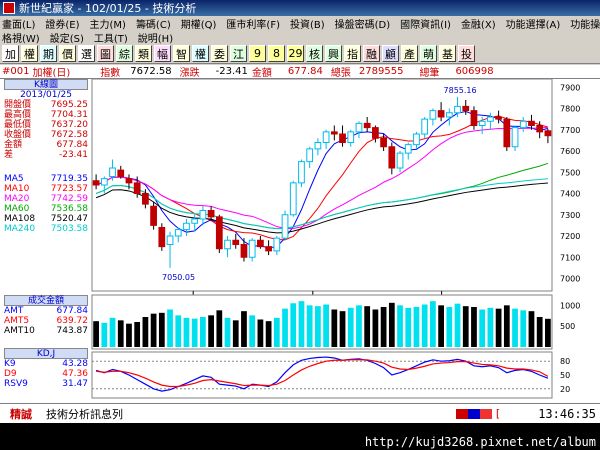 Image resolution: width=600 pixels, height=450 pixels. What do you see at coordinates (570, 109) in the screenshot?
I see `price-tick-label: 7800` at bounding box center [570, 109].